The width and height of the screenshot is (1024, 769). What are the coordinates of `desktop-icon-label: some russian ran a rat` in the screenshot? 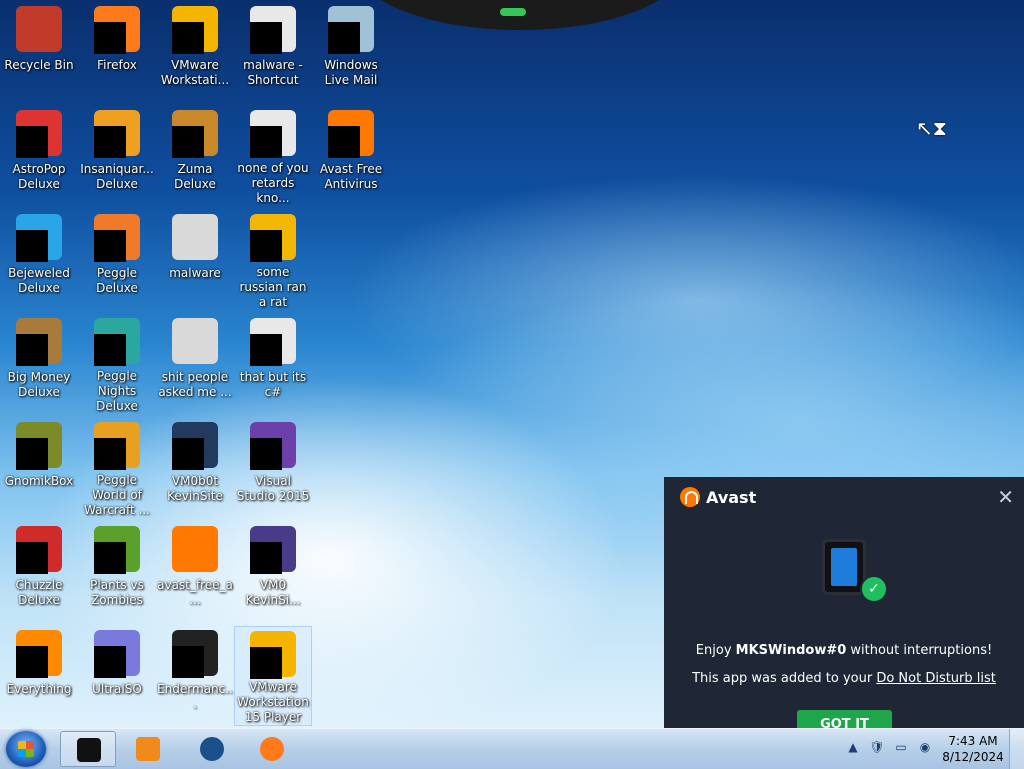 It's located at (273, 287).